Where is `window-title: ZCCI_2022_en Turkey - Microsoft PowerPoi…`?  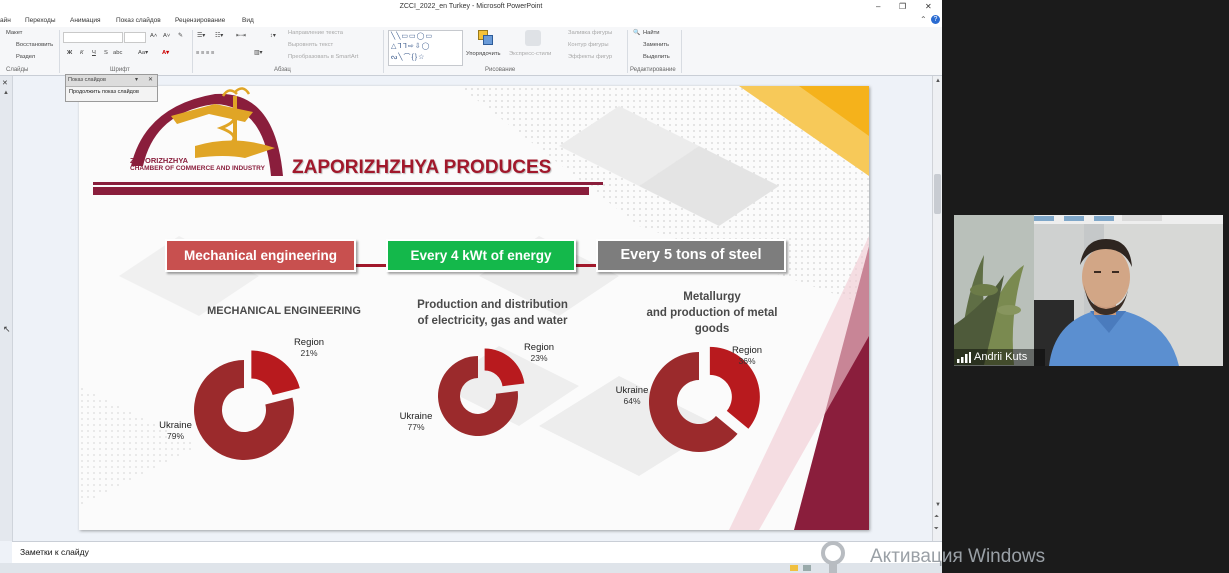 window-title: ZCCI_2022_en Turkey - Microsoft PowerPoi… is located at coordinates (471, 6).